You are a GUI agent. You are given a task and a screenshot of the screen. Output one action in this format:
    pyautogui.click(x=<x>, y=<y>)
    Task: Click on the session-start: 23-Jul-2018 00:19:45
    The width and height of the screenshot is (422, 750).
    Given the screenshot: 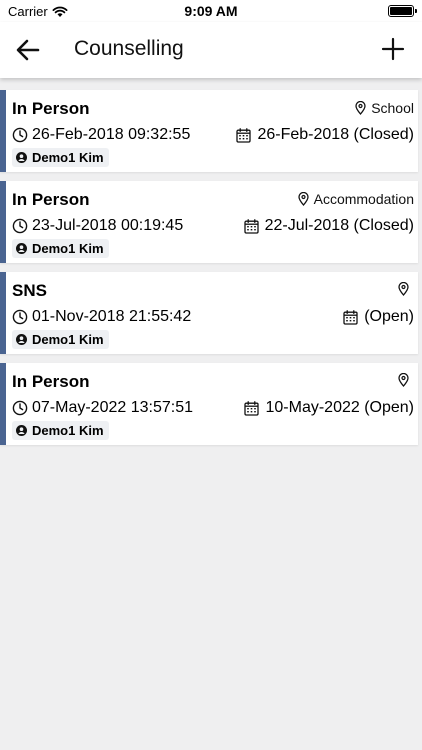 What is the action you would take?
    pyautogui.click(x=97, y=226)
    